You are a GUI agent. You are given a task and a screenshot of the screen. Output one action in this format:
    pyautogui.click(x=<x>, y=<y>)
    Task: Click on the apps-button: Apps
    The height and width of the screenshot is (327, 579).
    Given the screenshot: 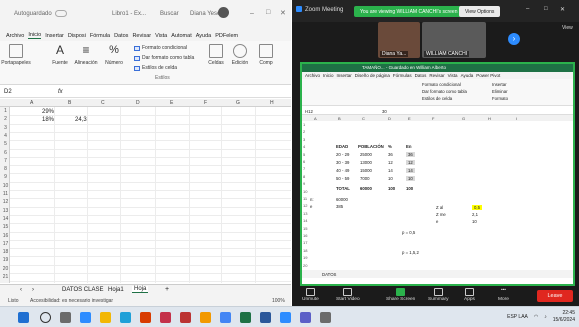 What is the action you would take?
    pyautogui.click(x=469, y=295)
    